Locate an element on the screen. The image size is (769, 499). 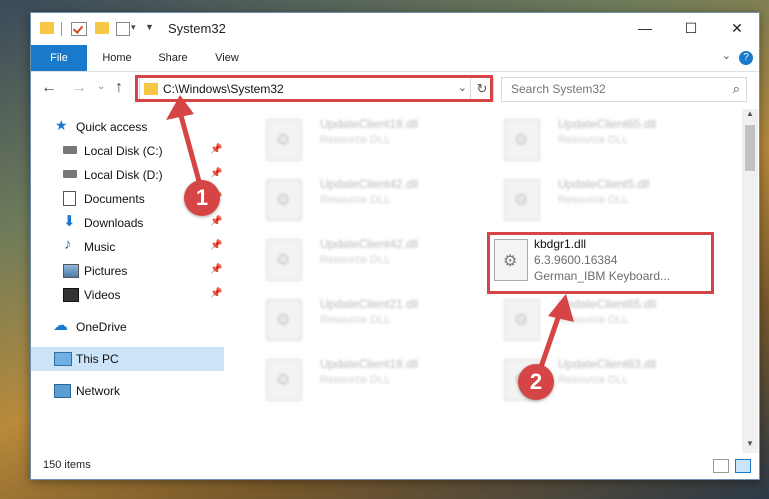
step-1-badge: 1 is located at coordinates (202, 198).